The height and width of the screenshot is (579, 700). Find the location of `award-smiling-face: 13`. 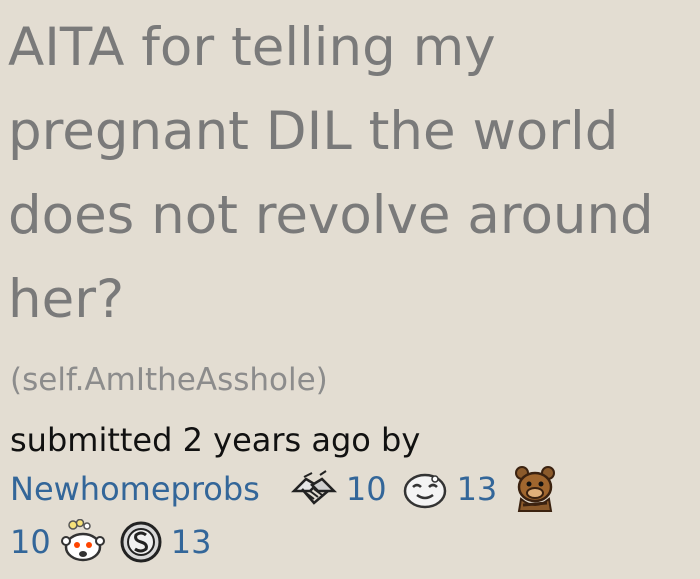

award-smiling-face: 13 is located at coordinates (449, 489).